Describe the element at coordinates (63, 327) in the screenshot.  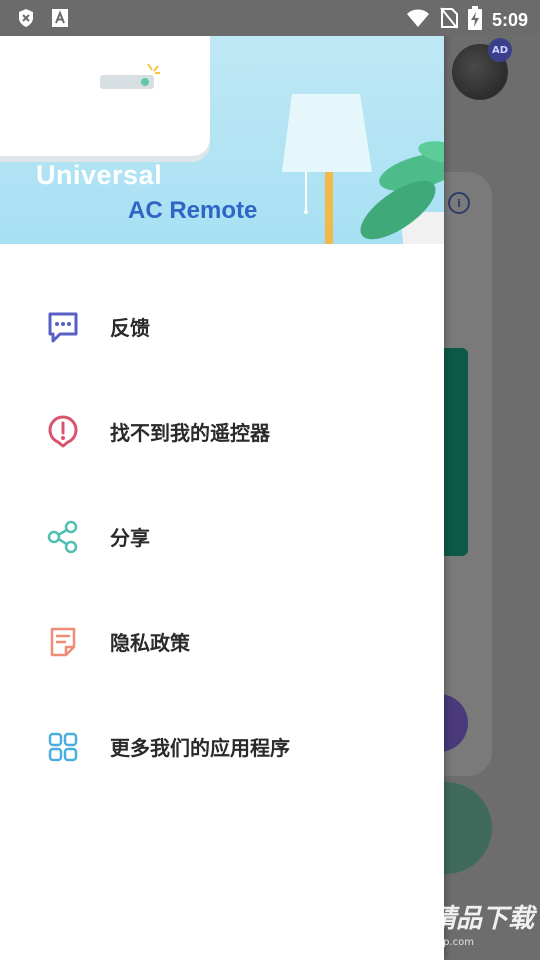
I see `chat-icon` at that location.